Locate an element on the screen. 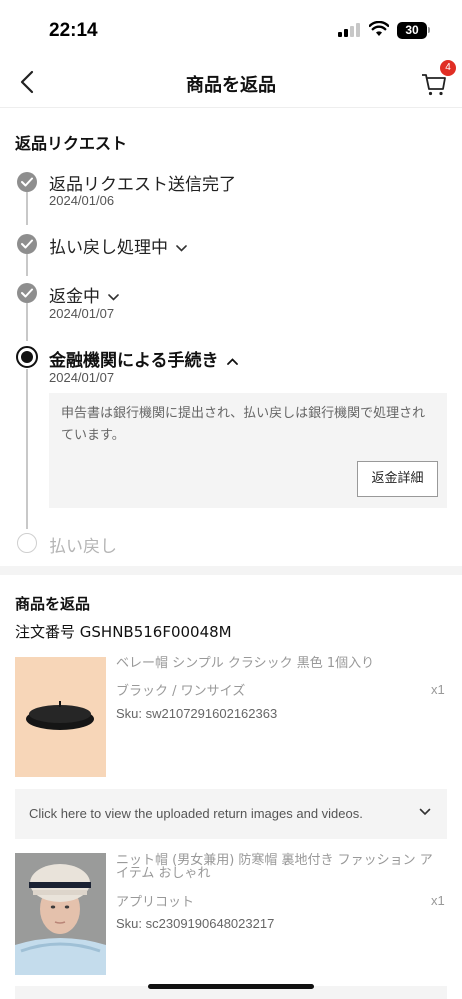 The width and height of the screenshot is (462, 999). product-sku: Sku: sc2309190648023217 is located at coordinates (195, 923).